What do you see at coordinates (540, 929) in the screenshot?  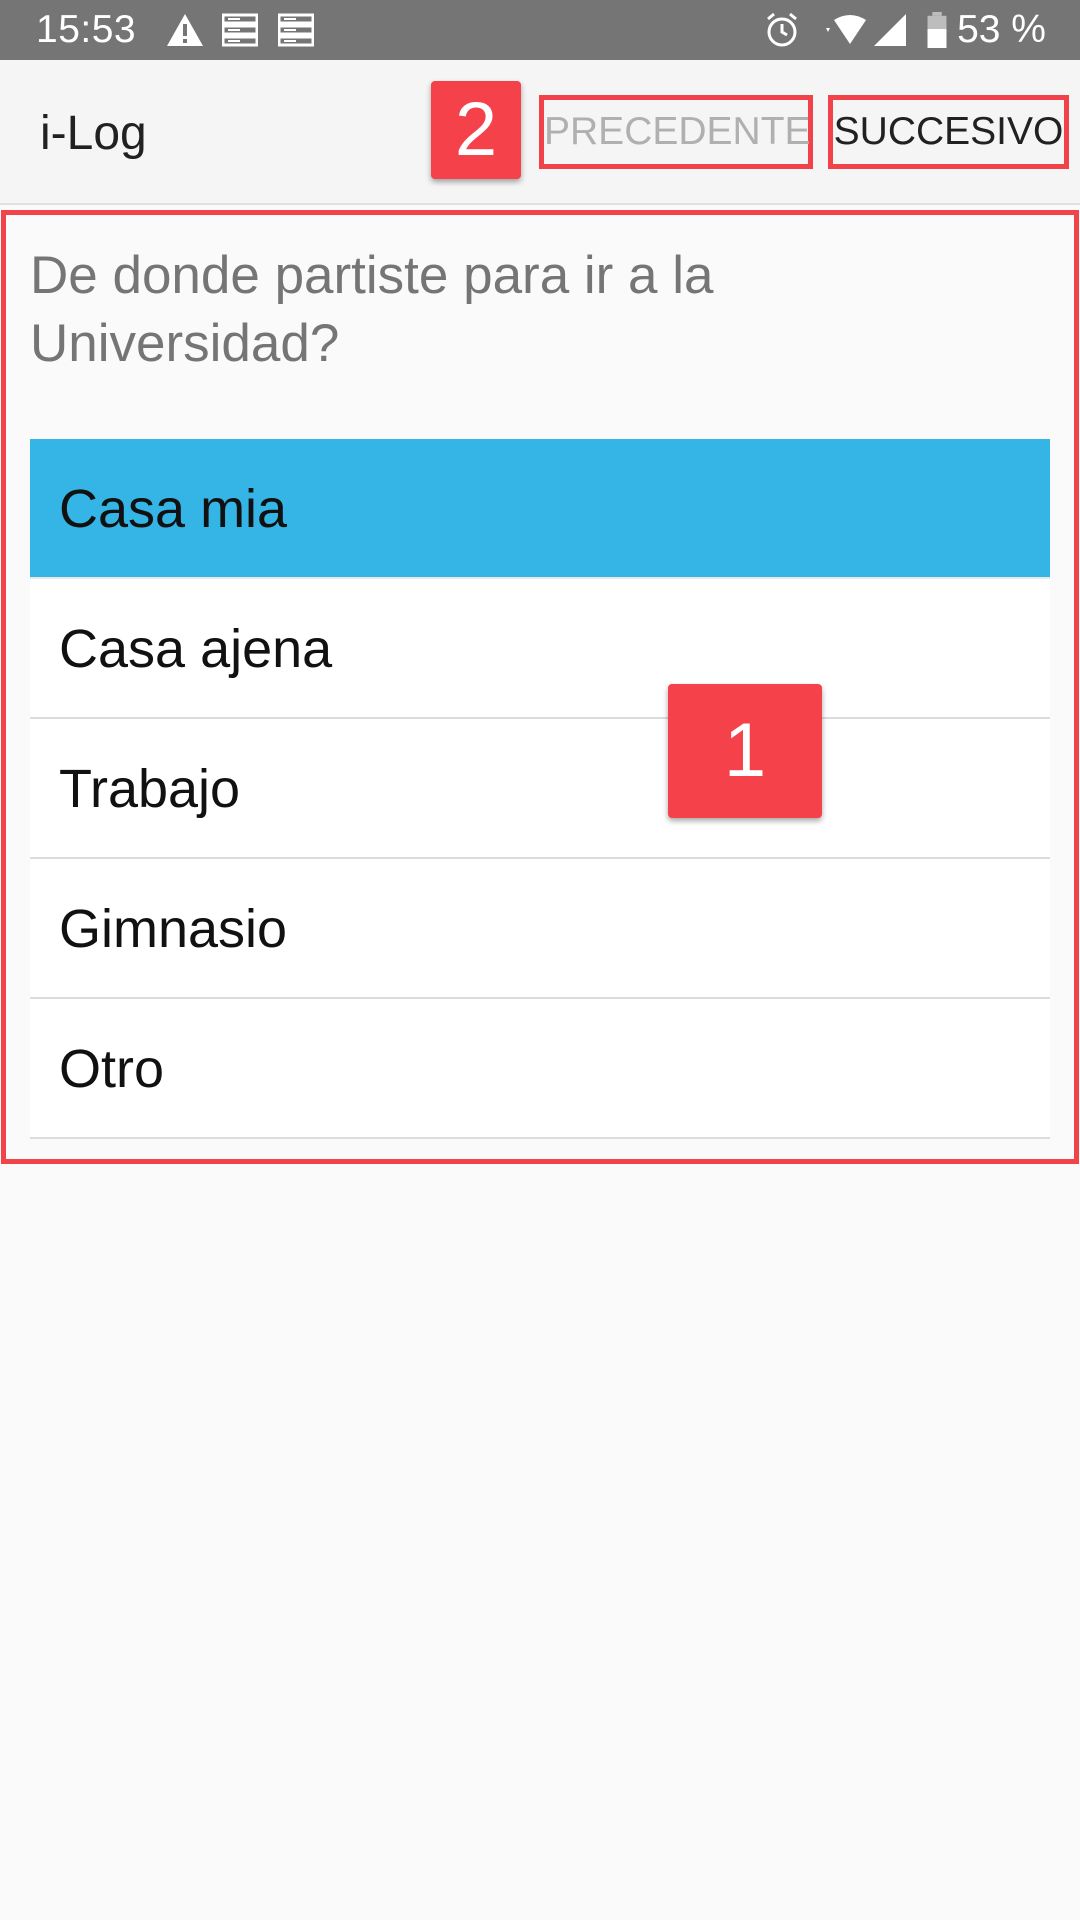 I see `option-gimnasio: Gimnasio` at bounding box center [540, 929].